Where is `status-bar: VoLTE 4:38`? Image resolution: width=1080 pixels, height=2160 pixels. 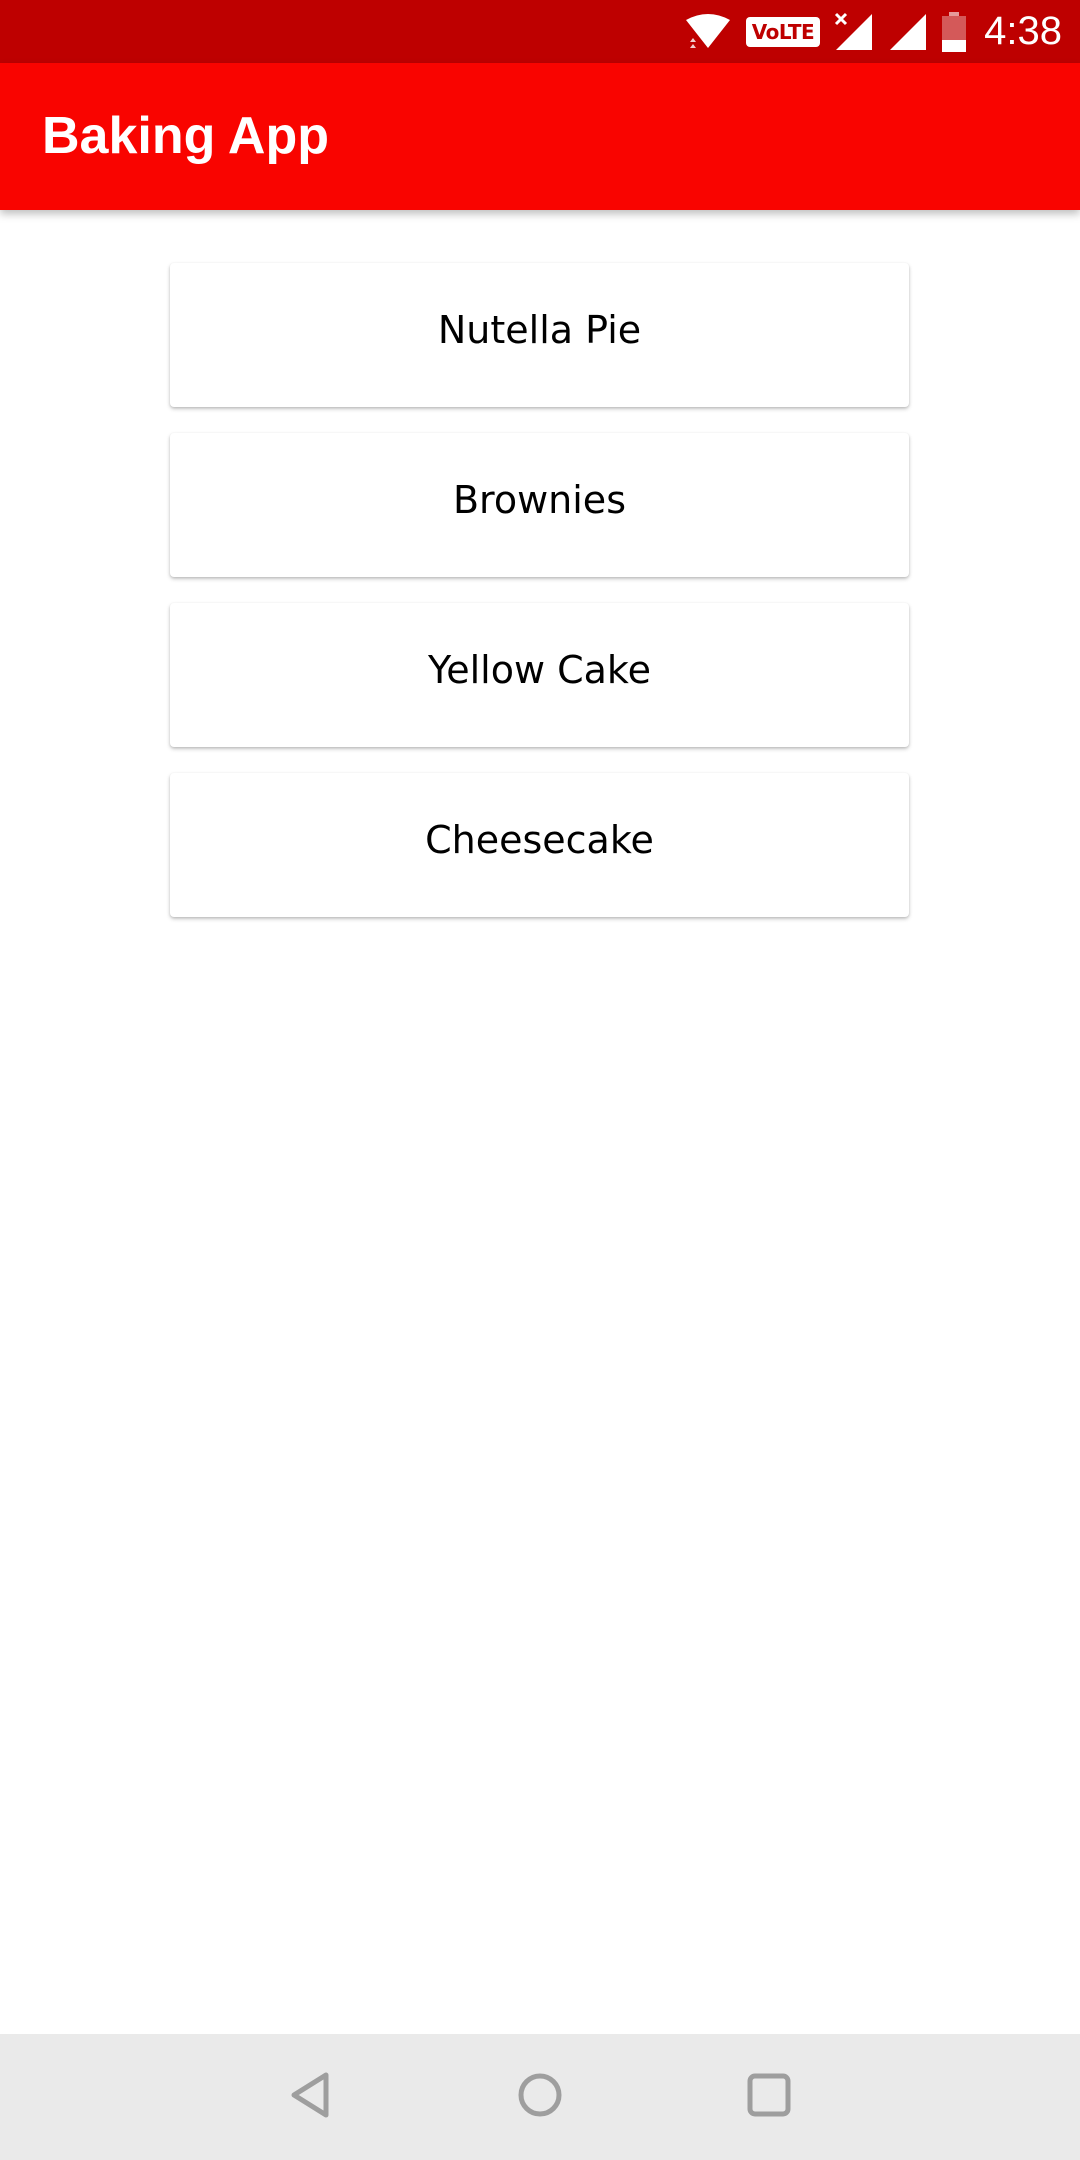 status-bar: VoLTE 4:38 is located at coordinates (540, 31).